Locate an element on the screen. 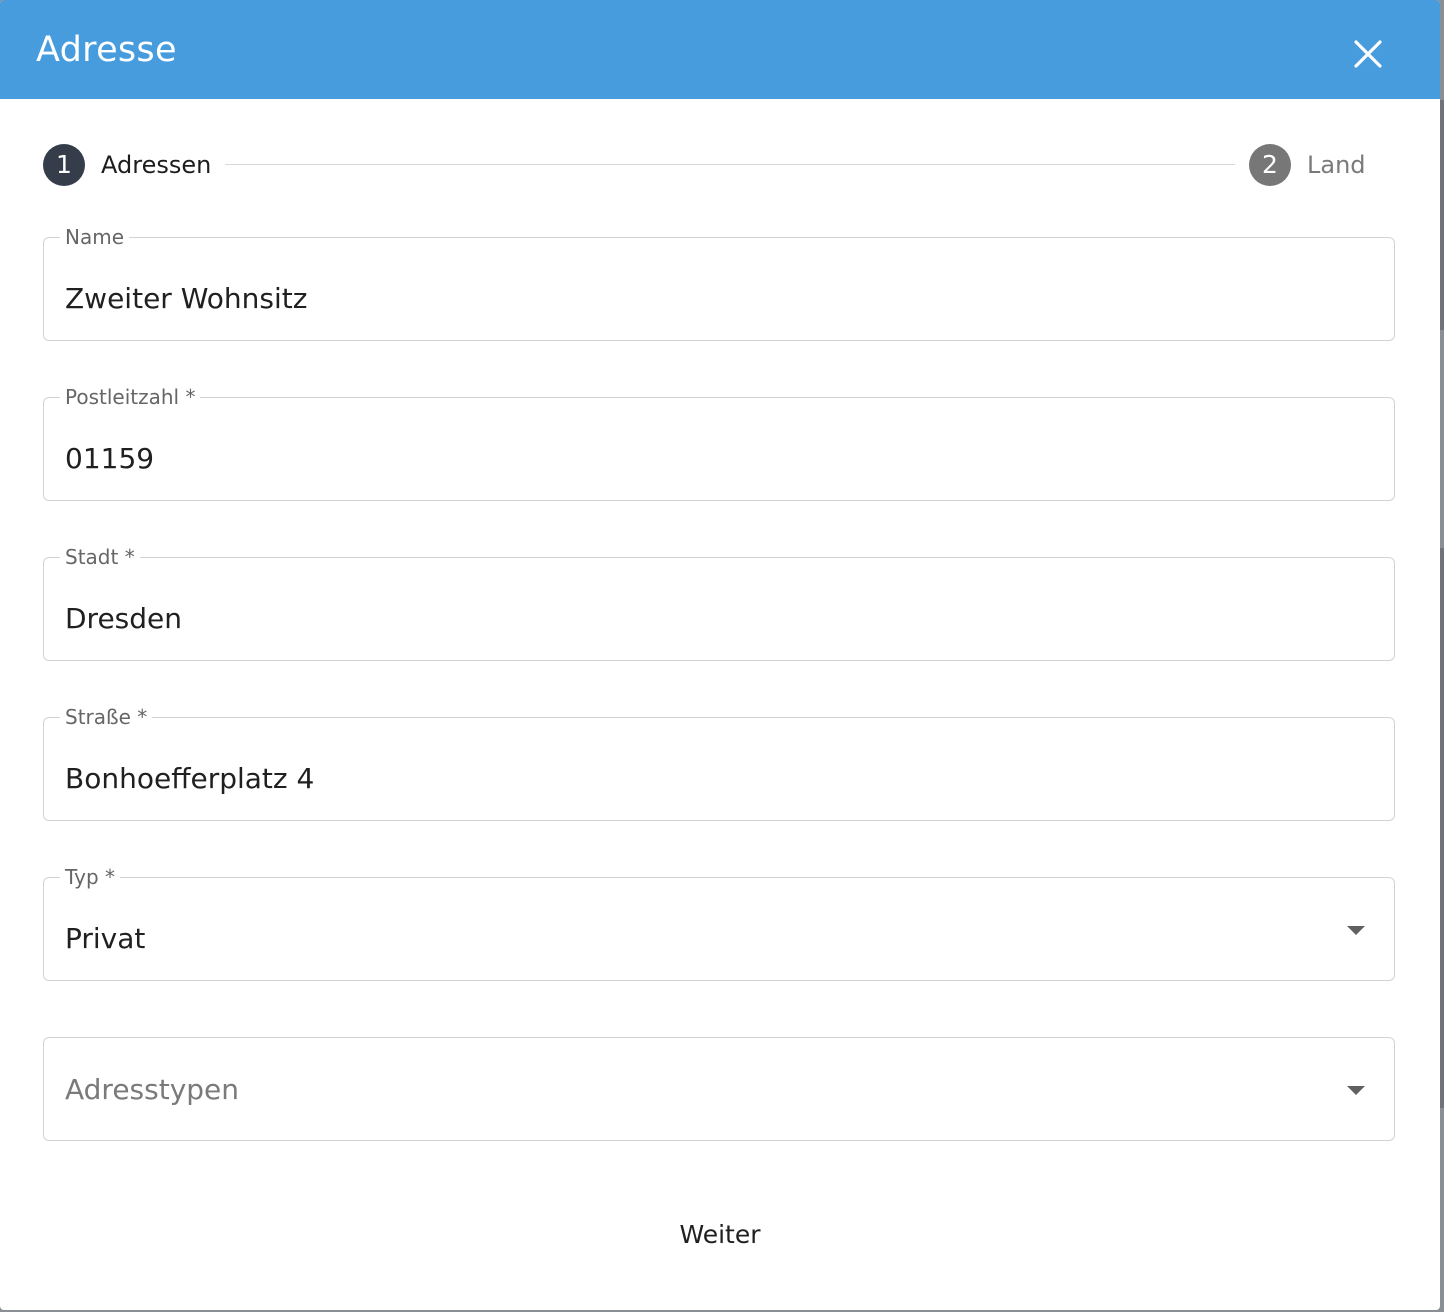  stepper: 1 Adressen 2 Land is located at coordinates (720, 165).